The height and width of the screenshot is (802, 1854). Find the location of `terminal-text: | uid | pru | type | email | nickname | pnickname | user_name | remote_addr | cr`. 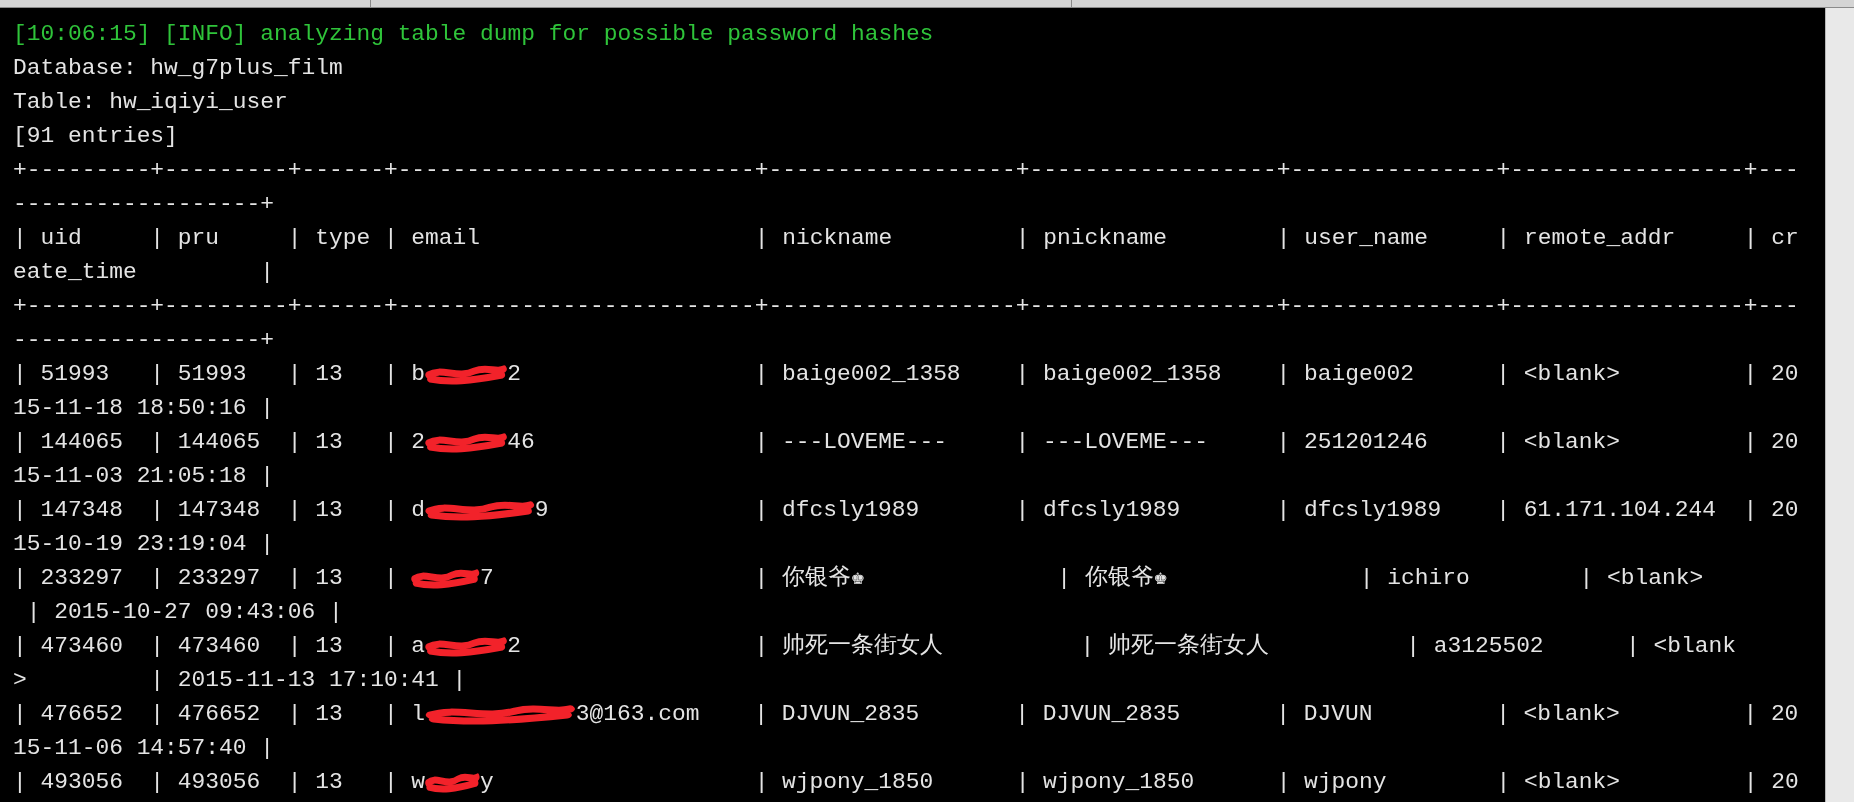

terminal-text: | uid | pru | type | email | nickname | pnickname | user_name | remote_addr | cr is located at coordinates (906, 238).